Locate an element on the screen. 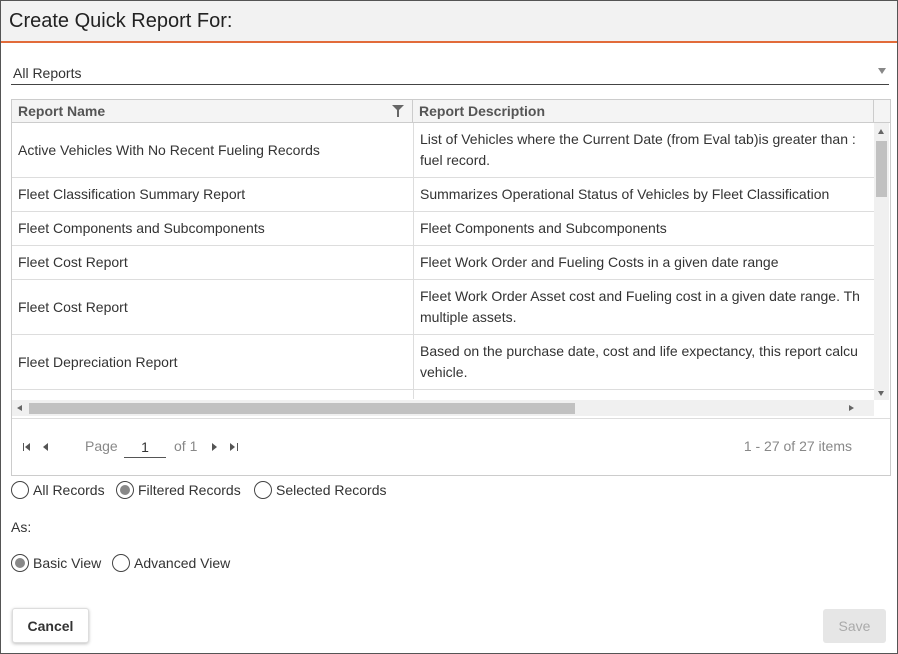 The height and width of the screenshot is (654, 898). last-page-icon is located at coordinates (233, 447).